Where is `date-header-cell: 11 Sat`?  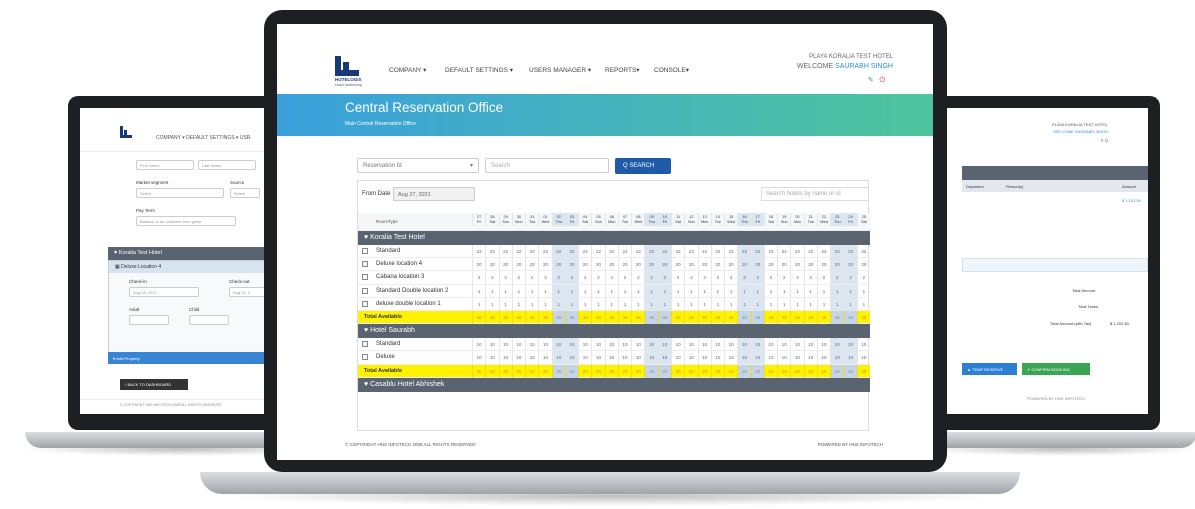 date-header-cell: 11 Sat is located at coordinates (677, 219).